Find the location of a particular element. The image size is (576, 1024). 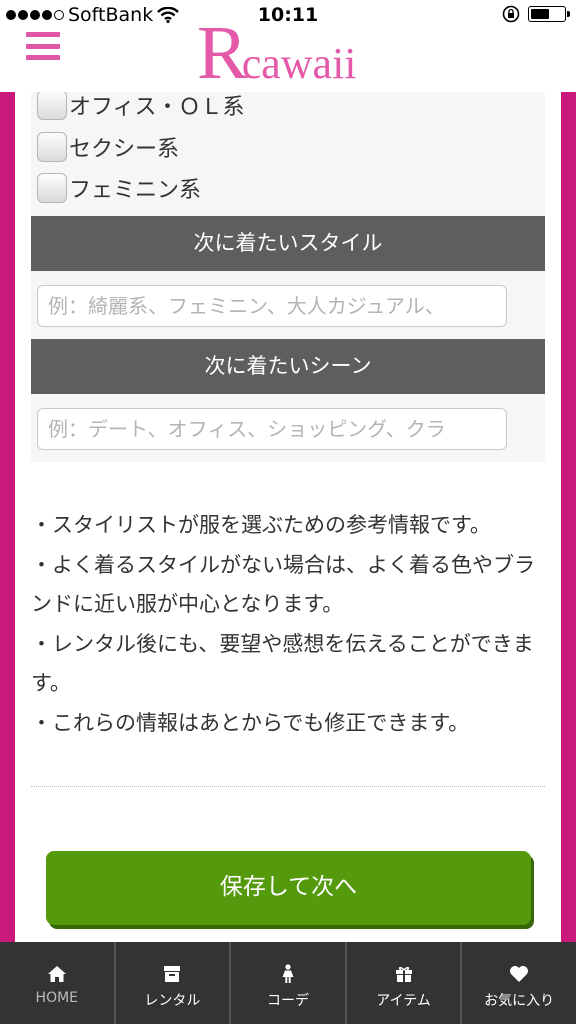

style-option-office: オフィス・ＯＬ系 is located at coordinates (141, 106).